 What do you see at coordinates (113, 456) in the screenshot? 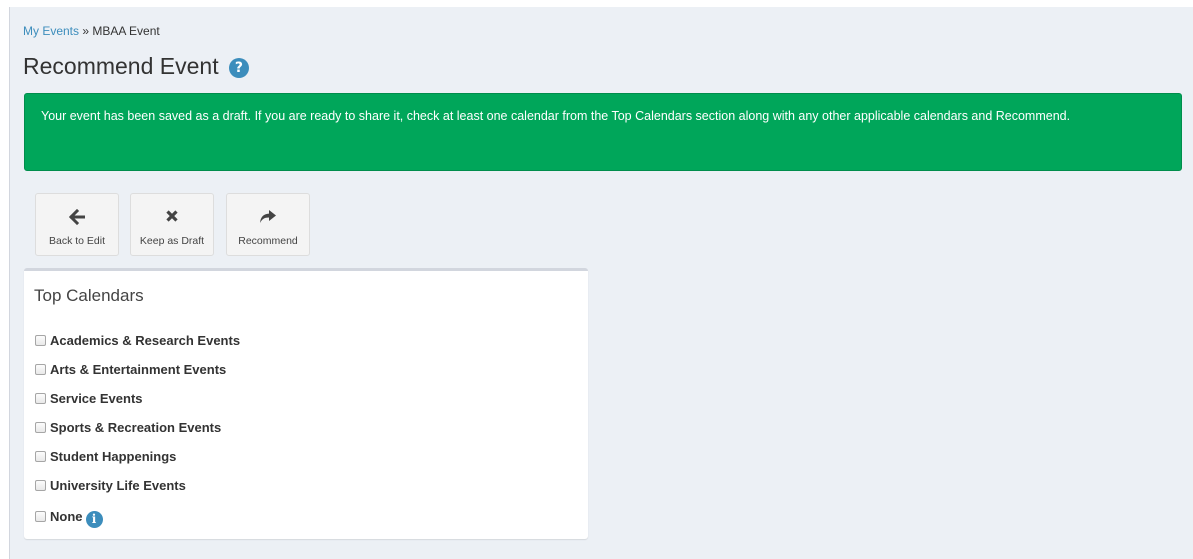
I see `calendar-label: Student Happenings` at bounding box center [113, 456].